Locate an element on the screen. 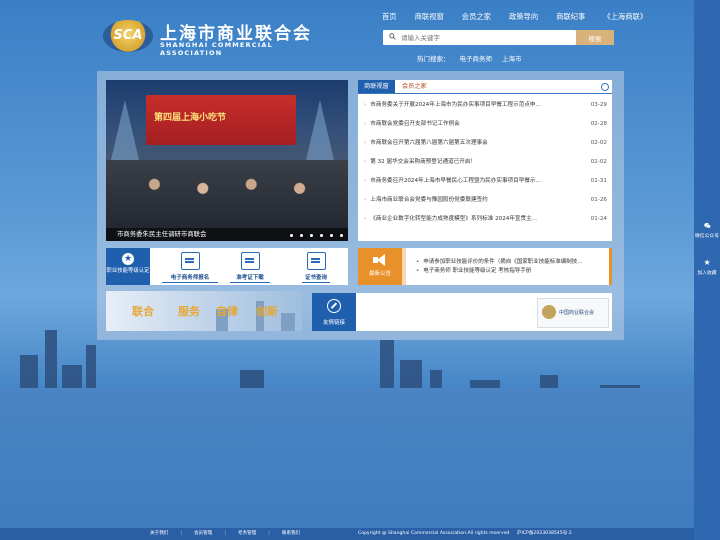 Image resolution: width=720 pixels, height=540 pixels. notice-label: 最新公告 is located at coordinates (379, 274).